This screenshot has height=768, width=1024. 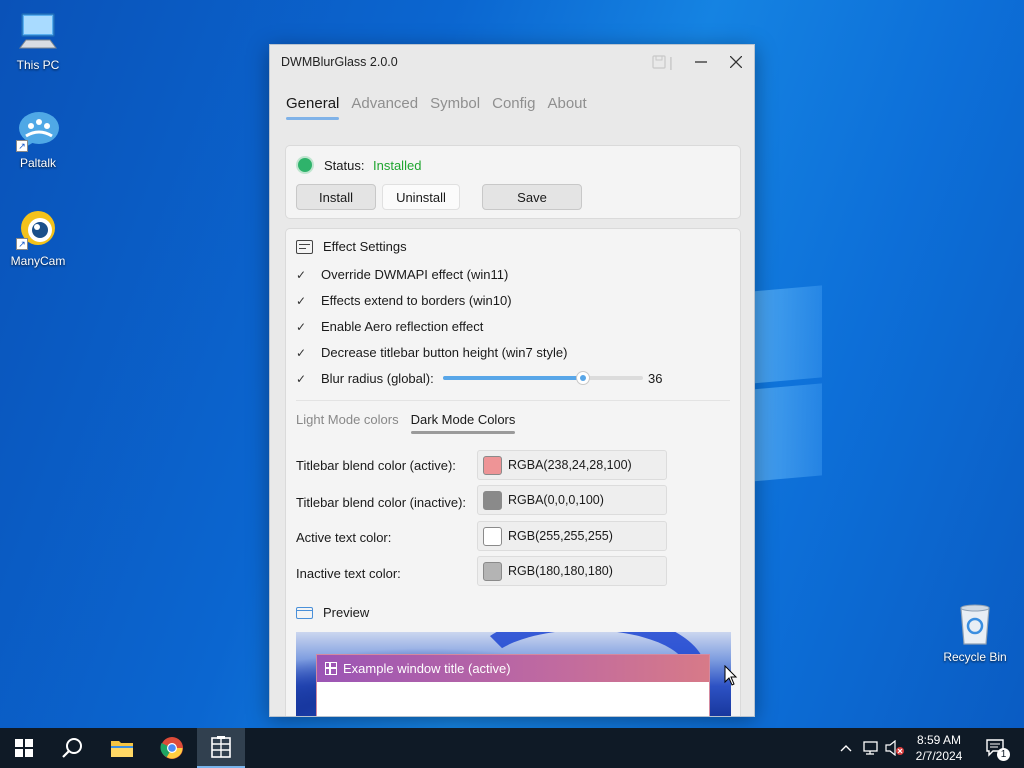 What do you see at coordinates (996, 748) in the screenshot?
I see `action-center-button: 1` at bounding box center [996, 748].